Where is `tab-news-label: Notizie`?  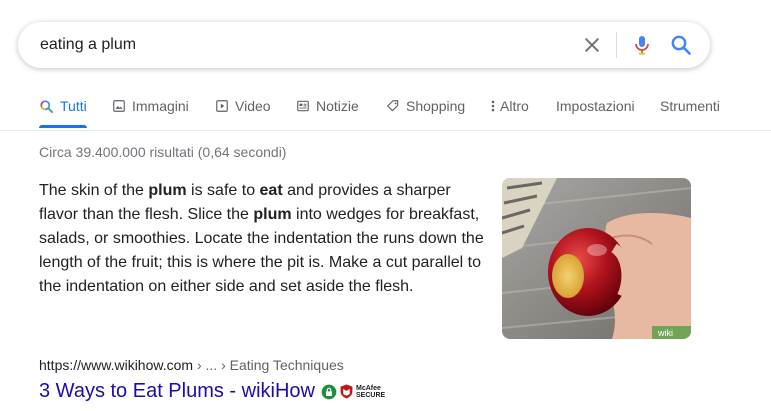
tab-news-label: Notizie is located at coordinates (337, 106).